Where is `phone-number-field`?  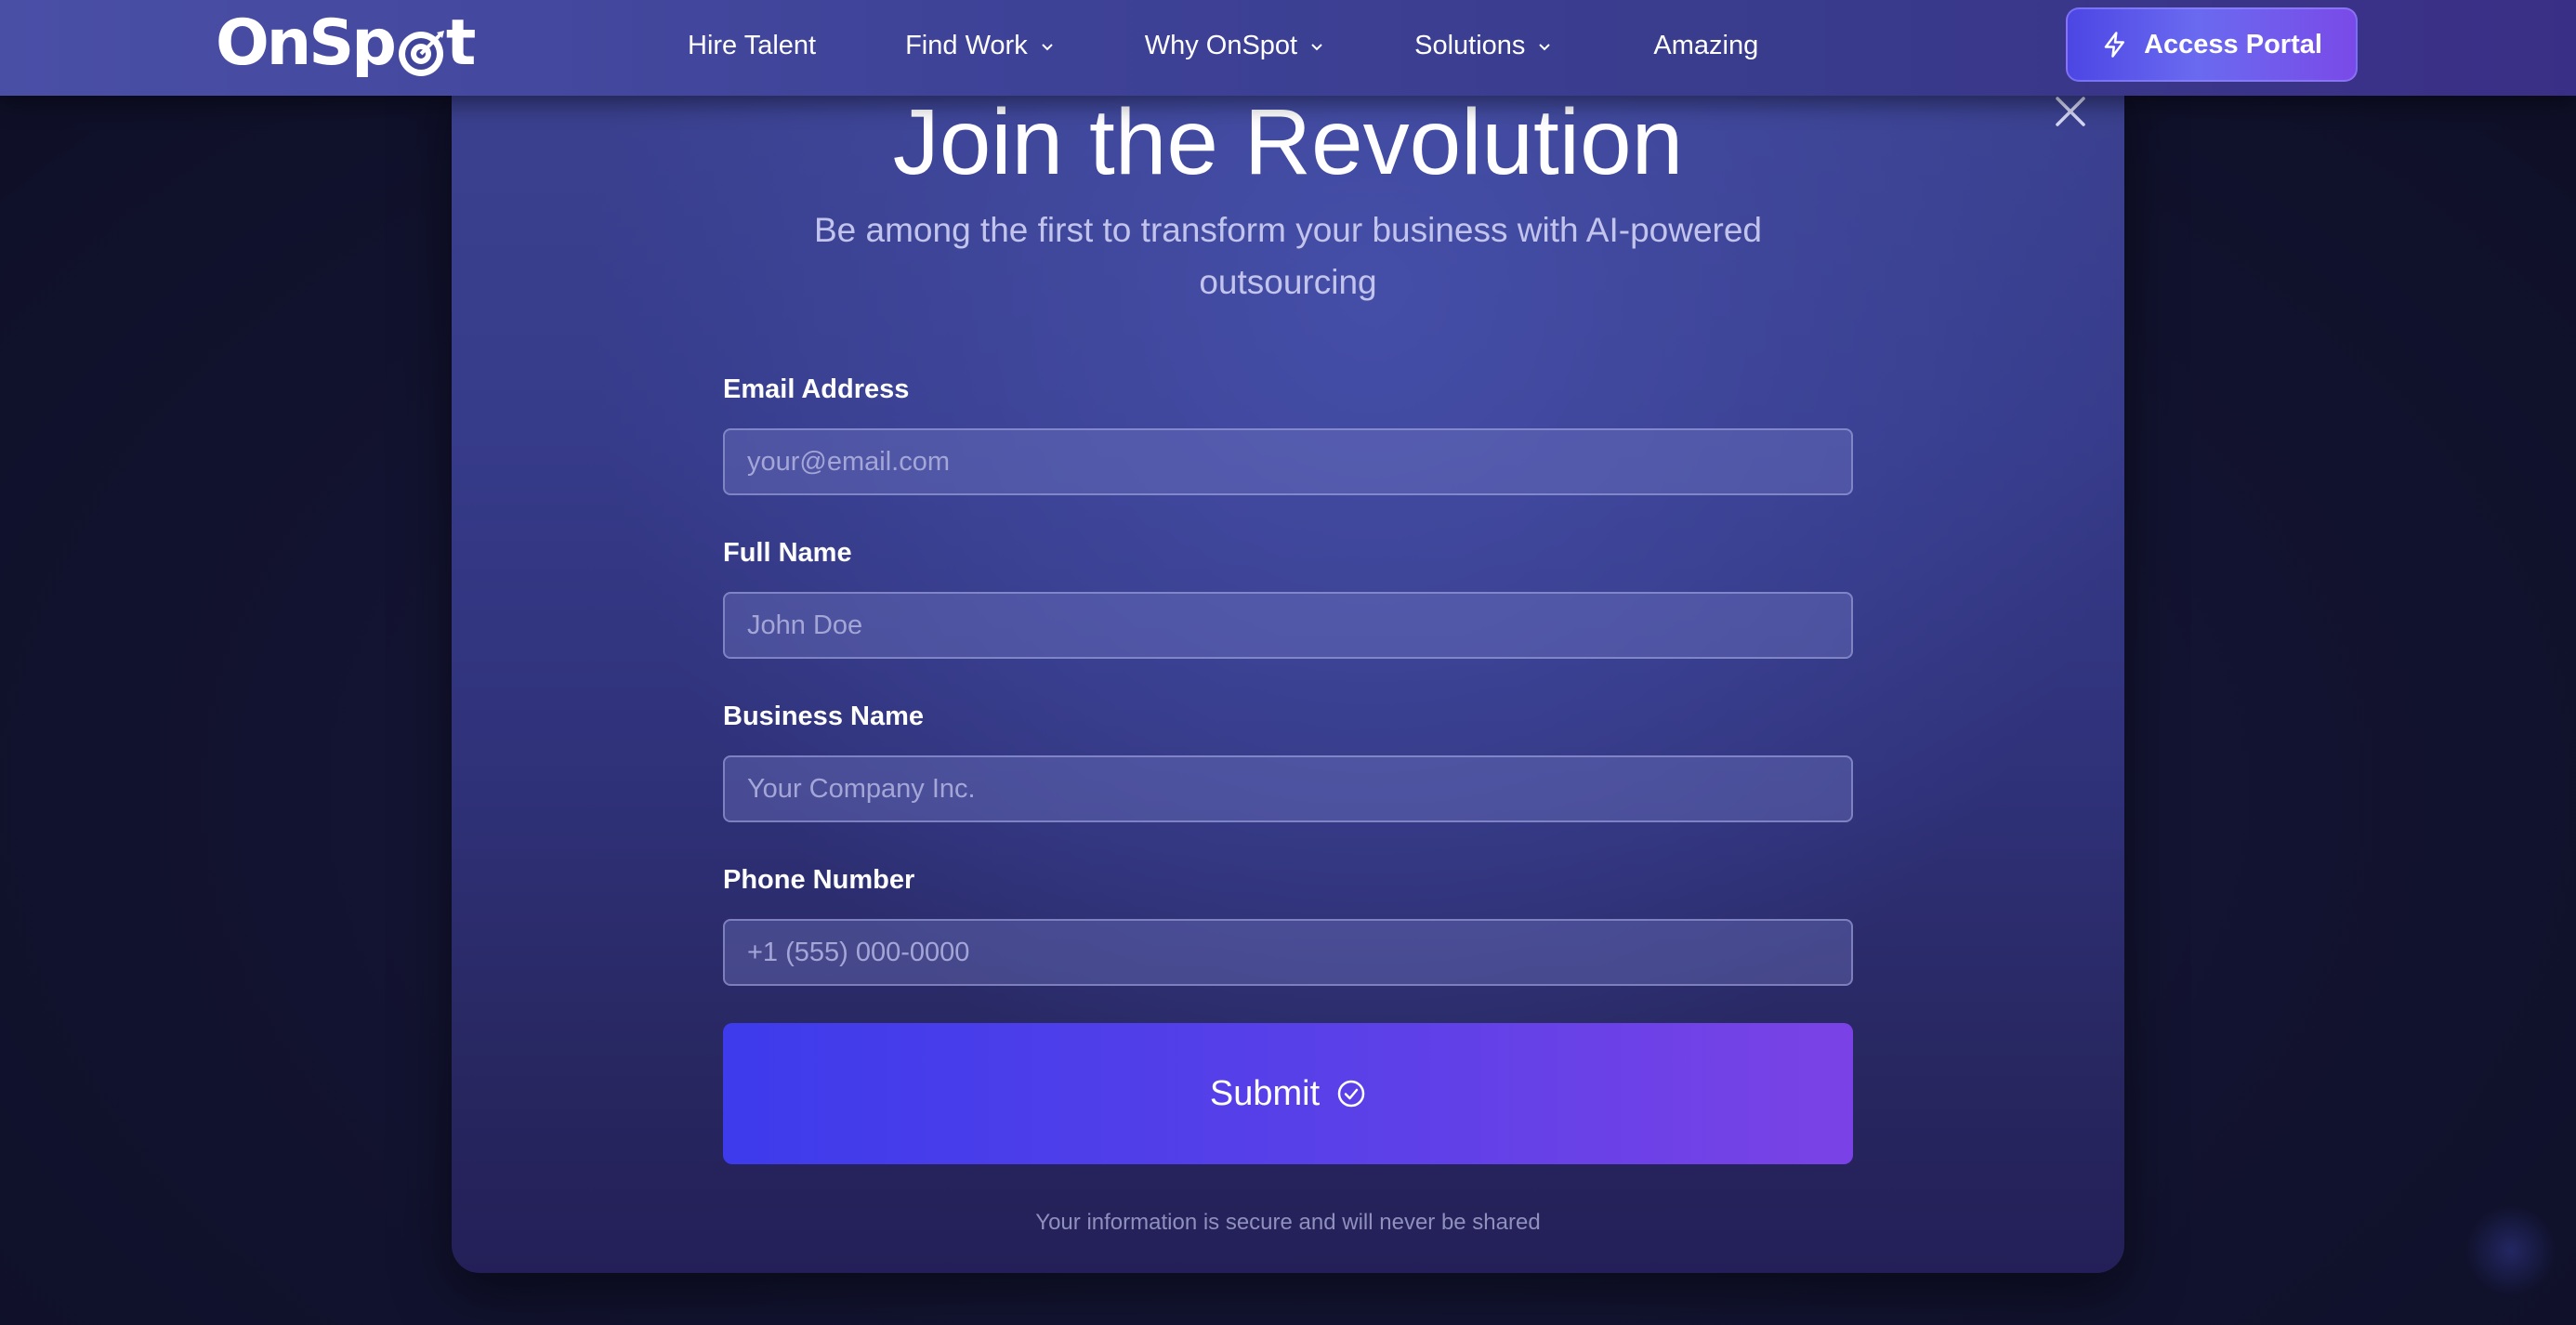 phone-number-field is located at coordinates (1288, 953).